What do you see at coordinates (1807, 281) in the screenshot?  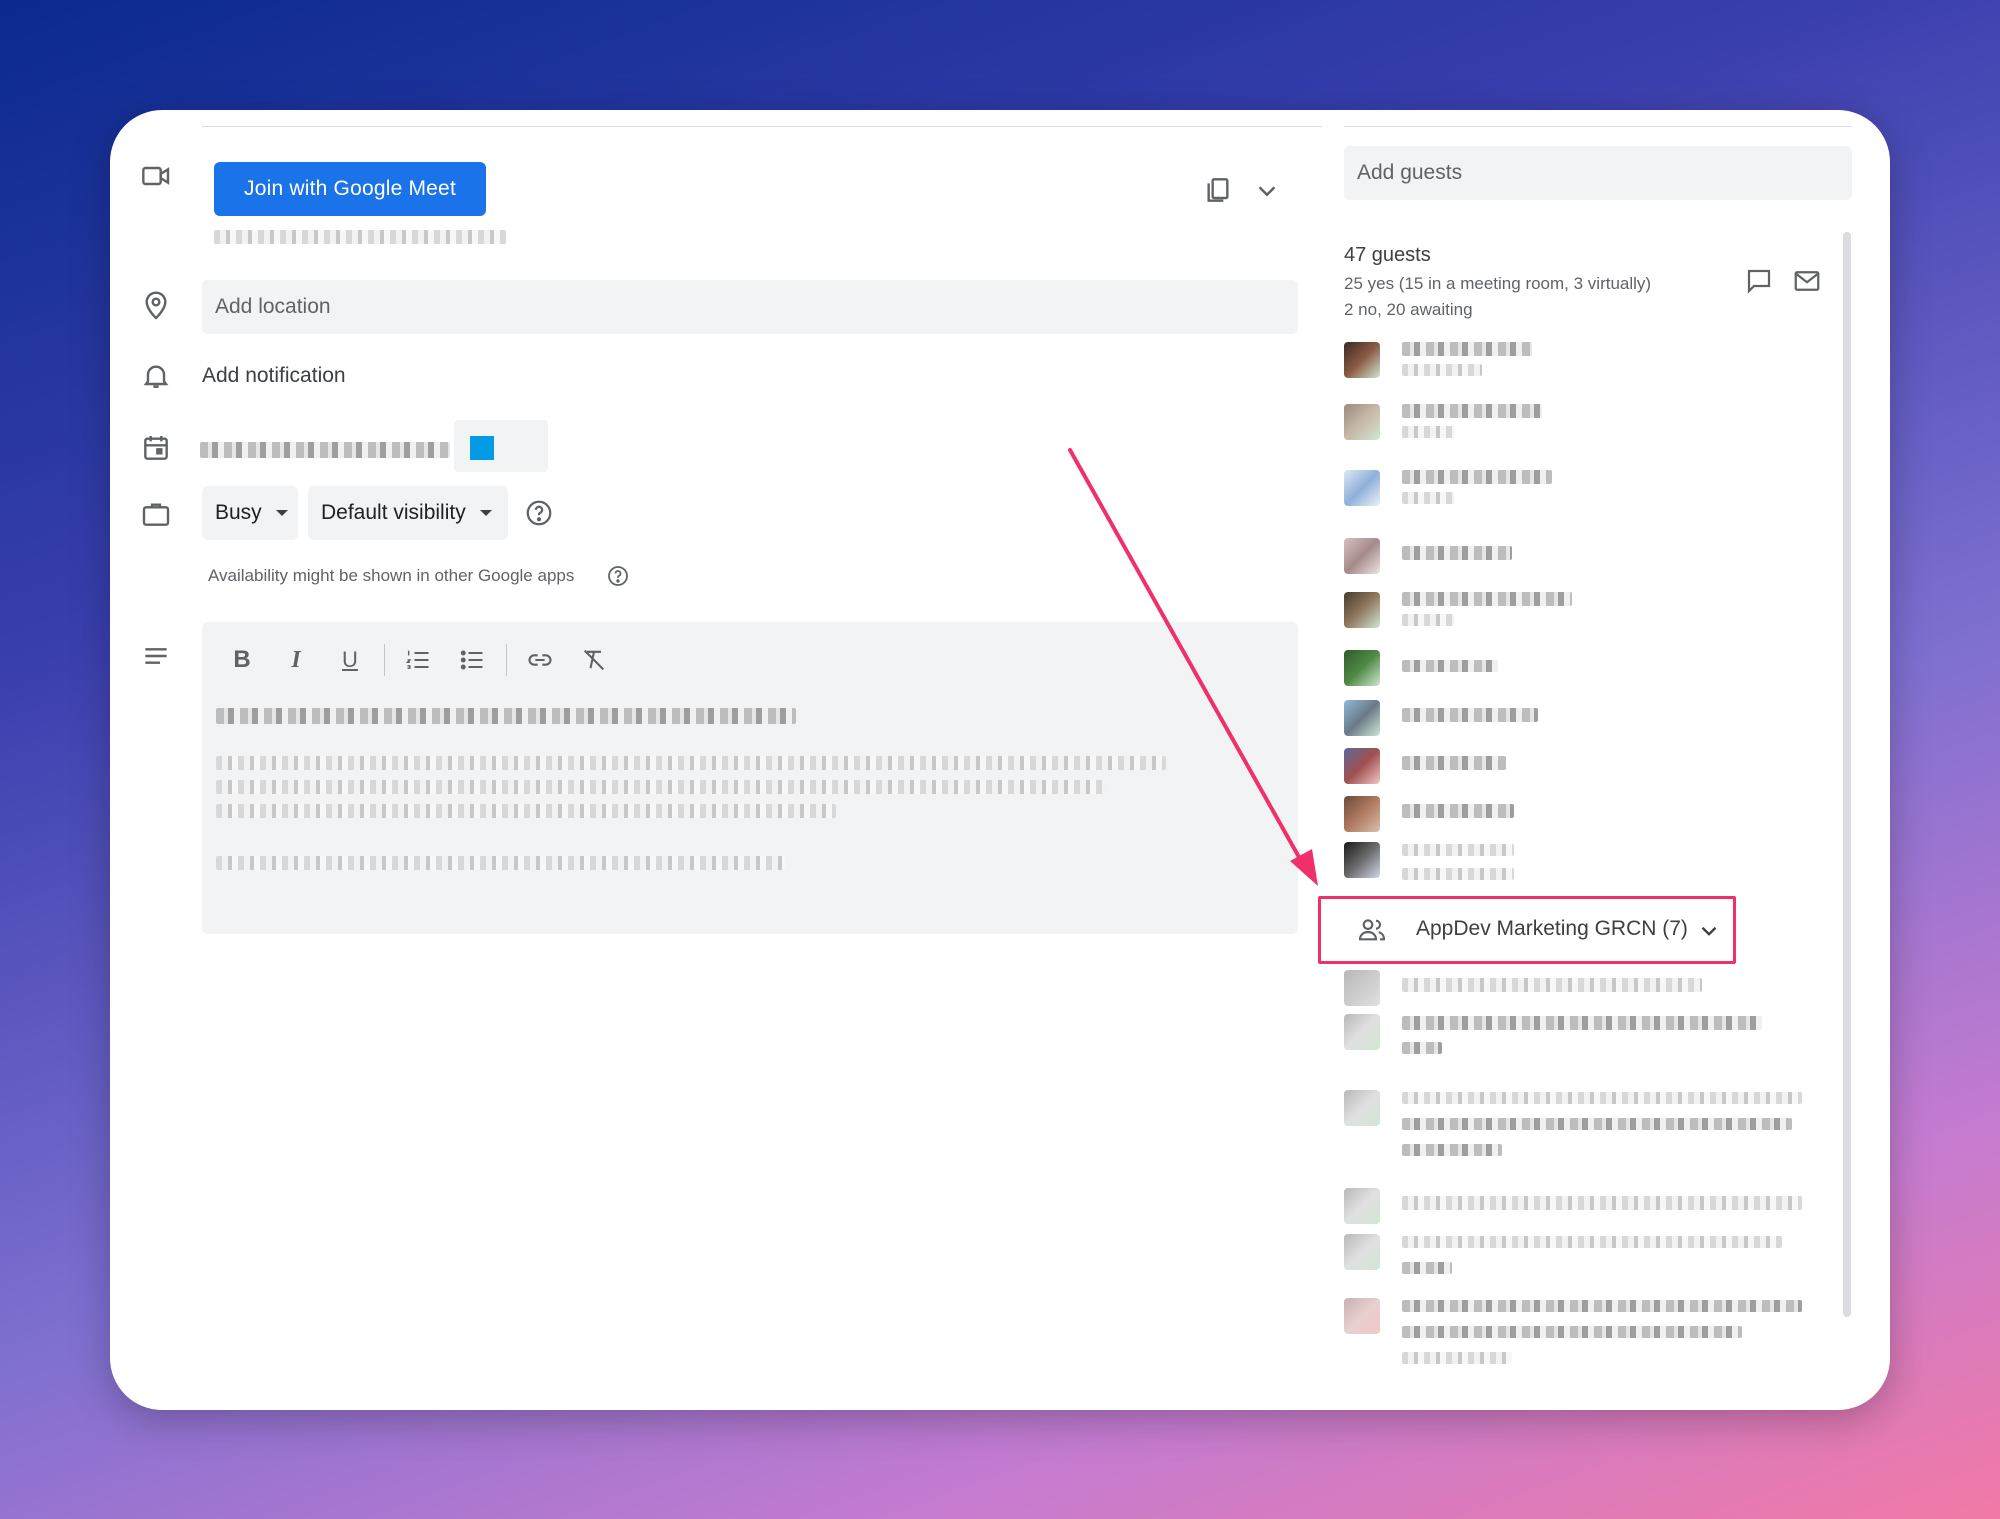 I see `email-icon` at bounding box center [1807, 281].